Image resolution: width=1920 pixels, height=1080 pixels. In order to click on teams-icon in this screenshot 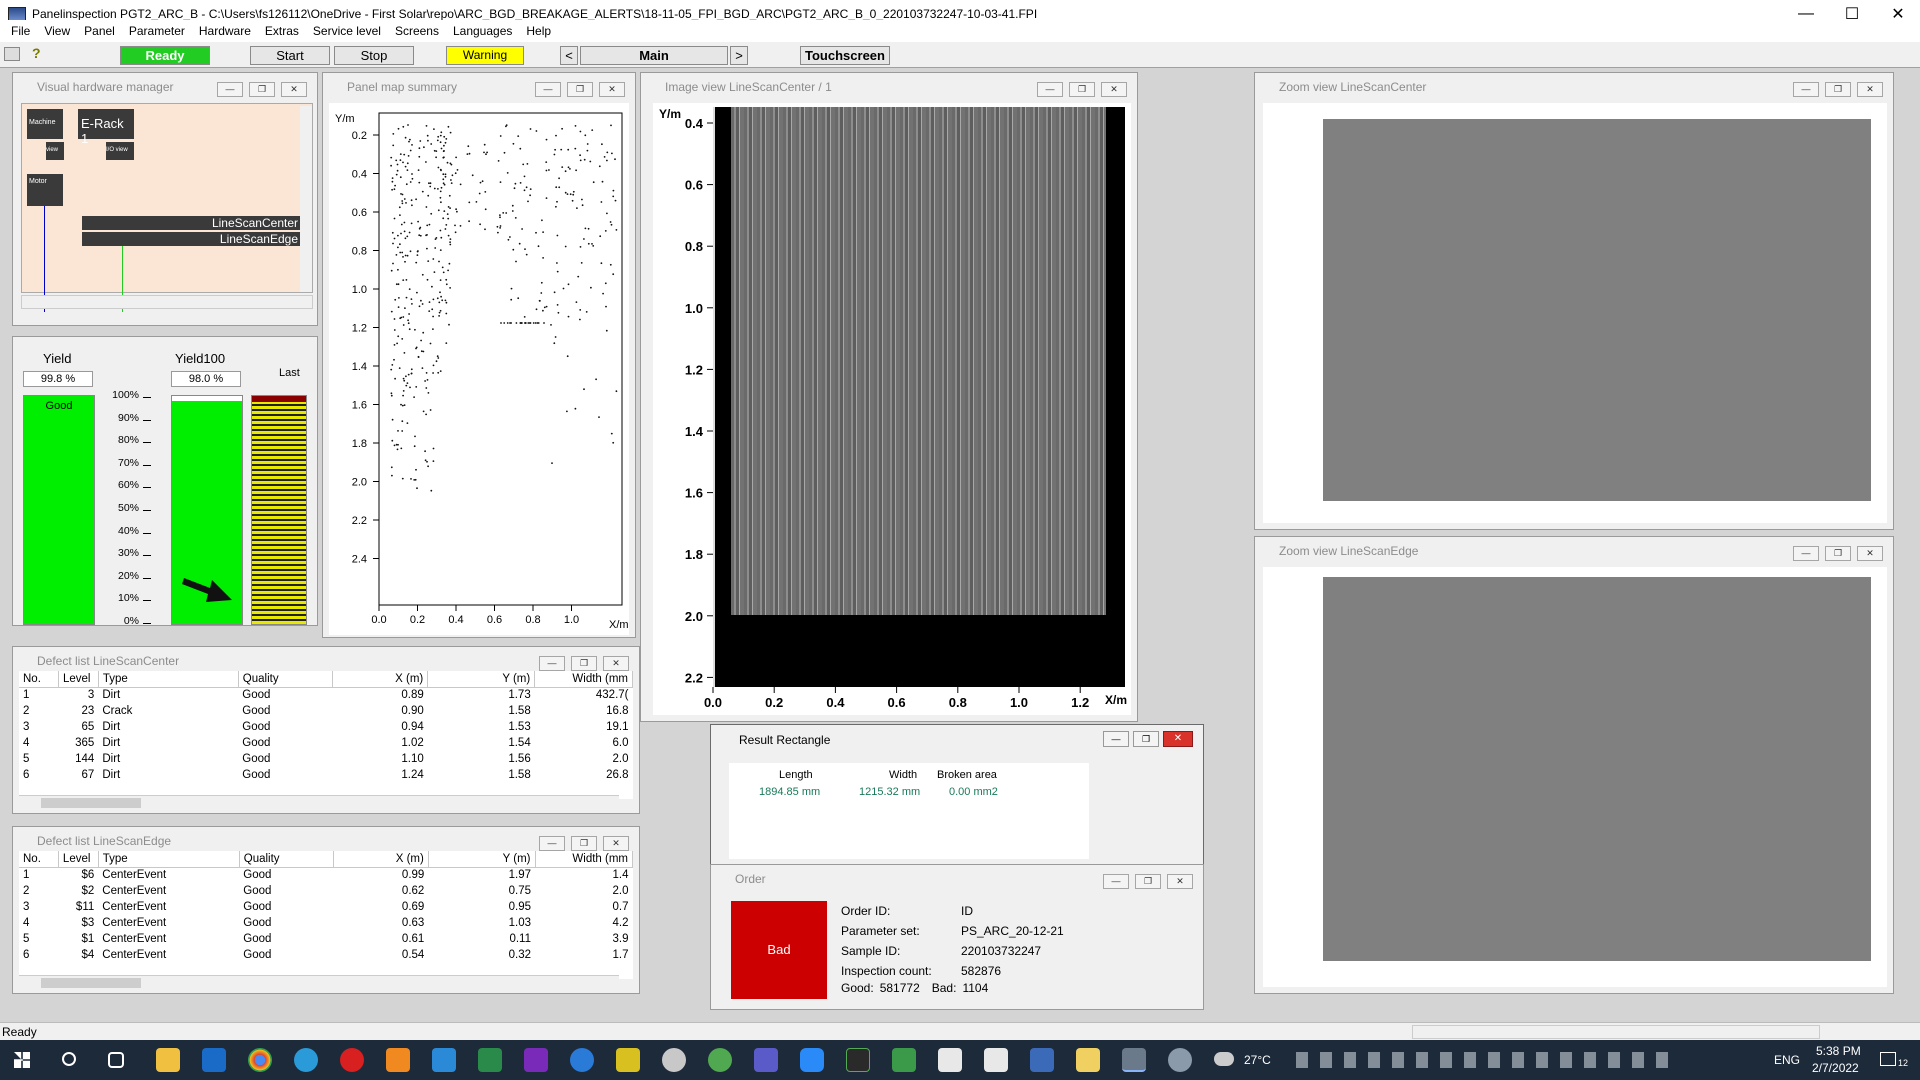, I will do `click(766, 1060)`.